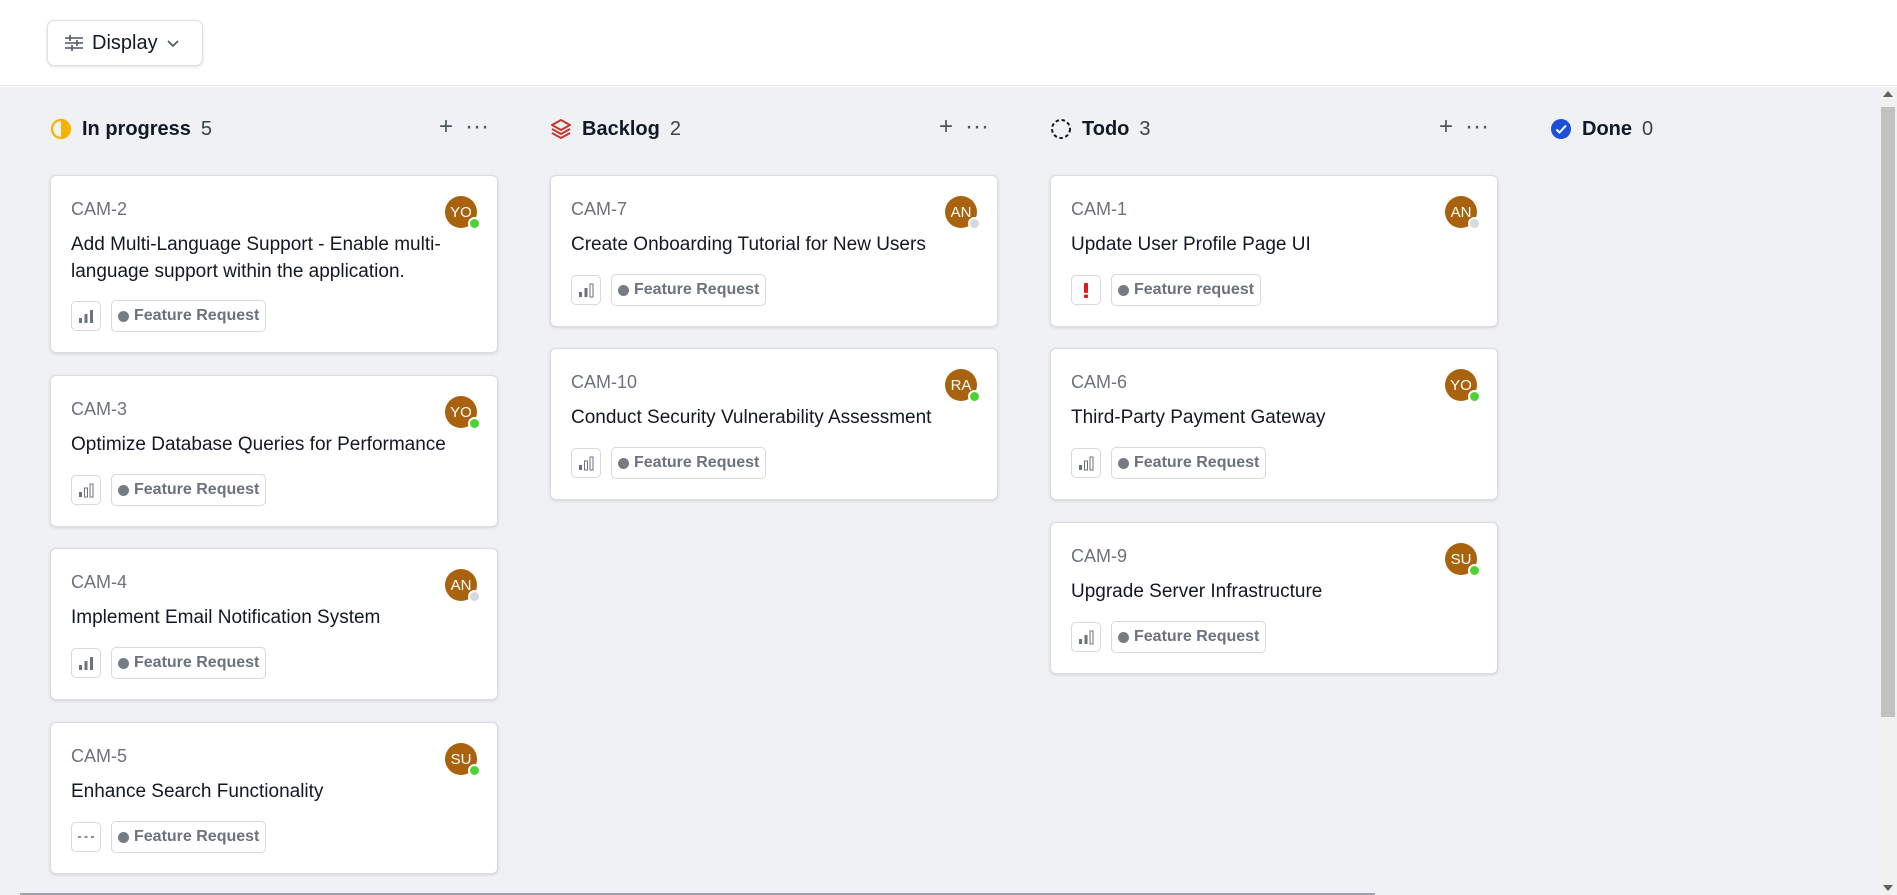 Image resolution: width=1897 pixels, height=895 pixels. What do you see at coordinates (147, 129) in the screenshot?
I see `column-title: In progress 5` at bounding box center [147, 129].